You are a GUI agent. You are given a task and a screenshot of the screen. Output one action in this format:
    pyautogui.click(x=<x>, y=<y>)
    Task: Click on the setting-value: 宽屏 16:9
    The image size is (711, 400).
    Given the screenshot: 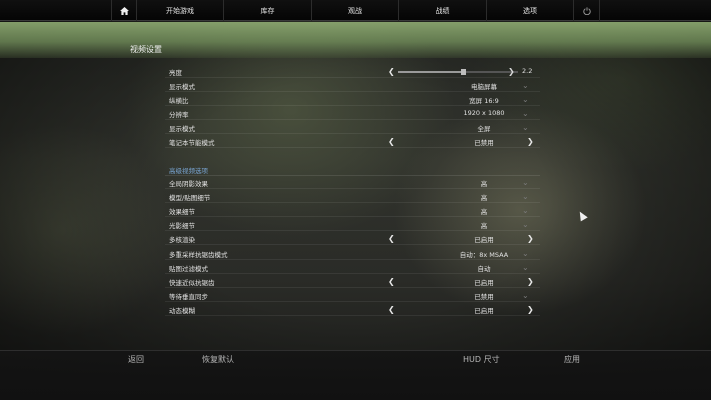 What is the action you would take?
    pyautogui.click(x=484, y=101)
    